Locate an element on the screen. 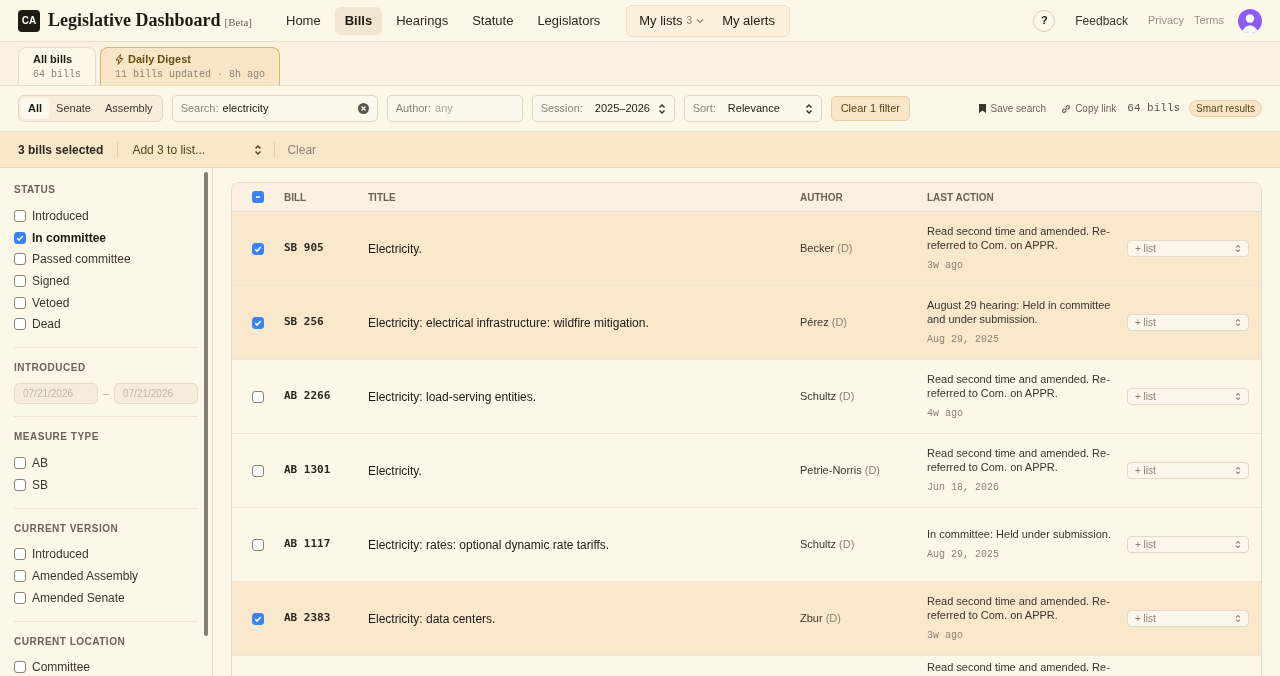 The height and width of the screenshot is (676, 1280). bill-title: Electricity: electrical infrastructure: wildfire mitigation. is located at coordinates (584, 322).